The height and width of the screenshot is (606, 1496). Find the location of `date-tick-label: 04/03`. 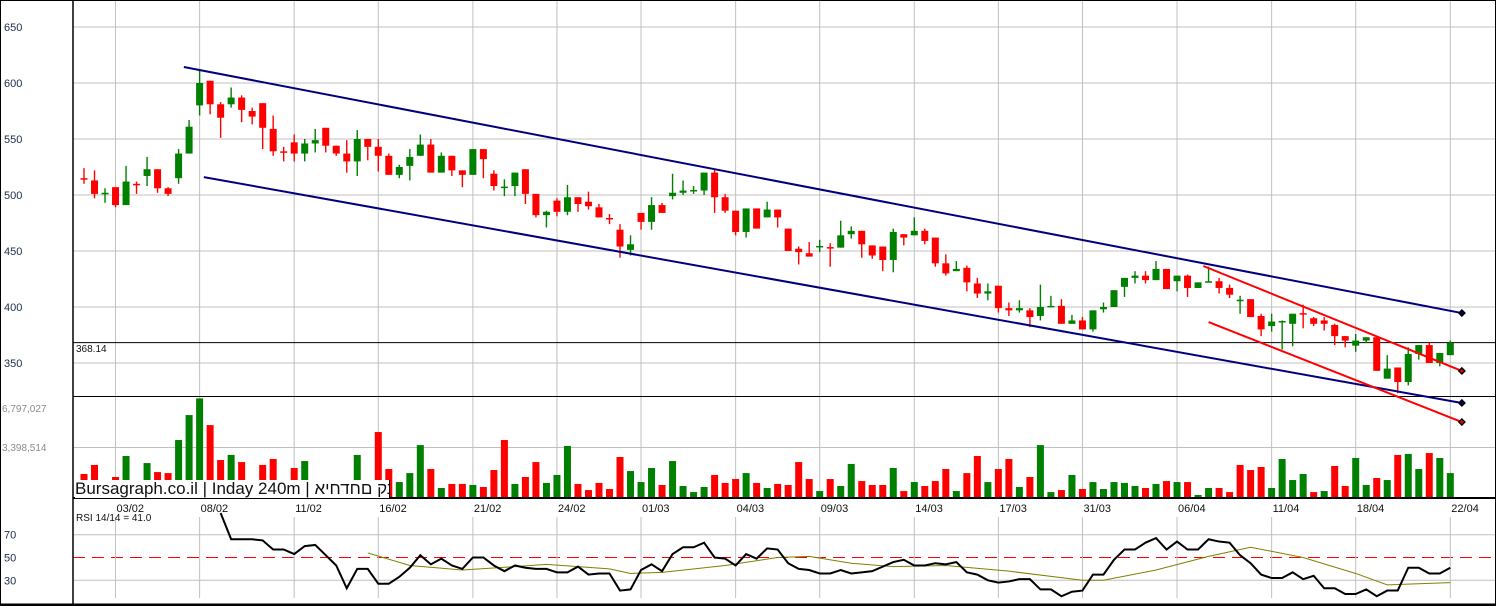

date-tick-label: 04/03 is located at coordinates (751, 509).